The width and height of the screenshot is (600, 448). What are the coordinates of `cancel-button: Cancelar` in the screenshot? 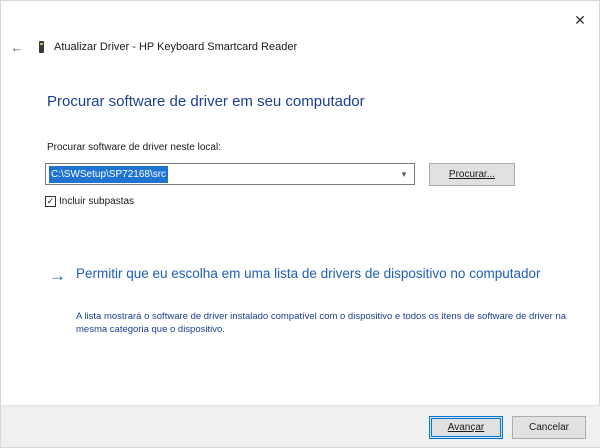 It's located at (549, 427).